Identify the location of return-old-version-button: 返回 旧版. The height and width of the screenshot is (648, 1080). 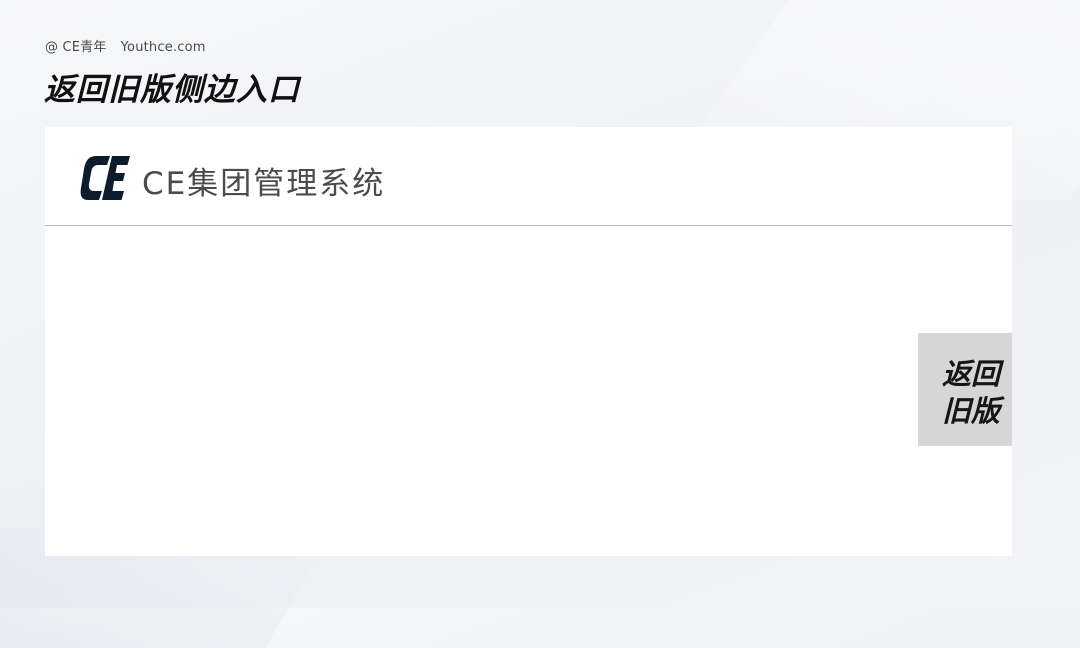
(965, 389).